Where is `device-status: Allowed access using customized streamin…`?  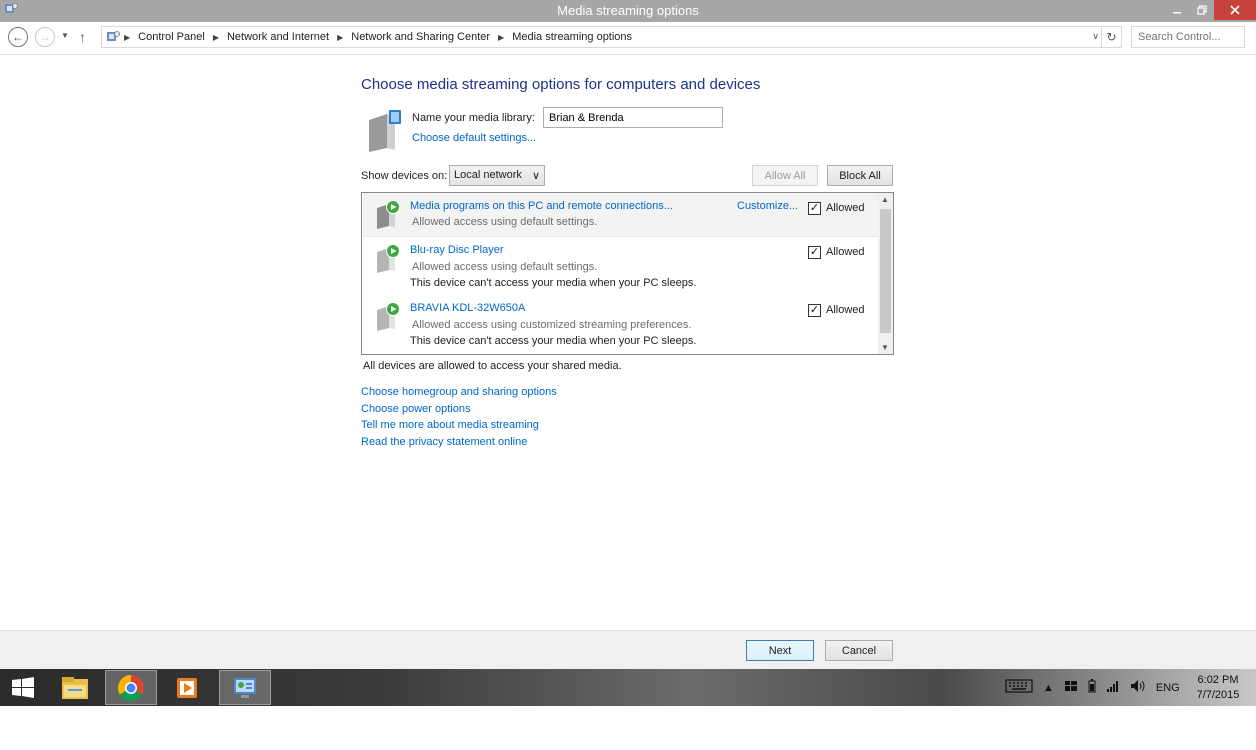
device-status: Allowed access using customized streamin… is located at coordinates (552, 325).